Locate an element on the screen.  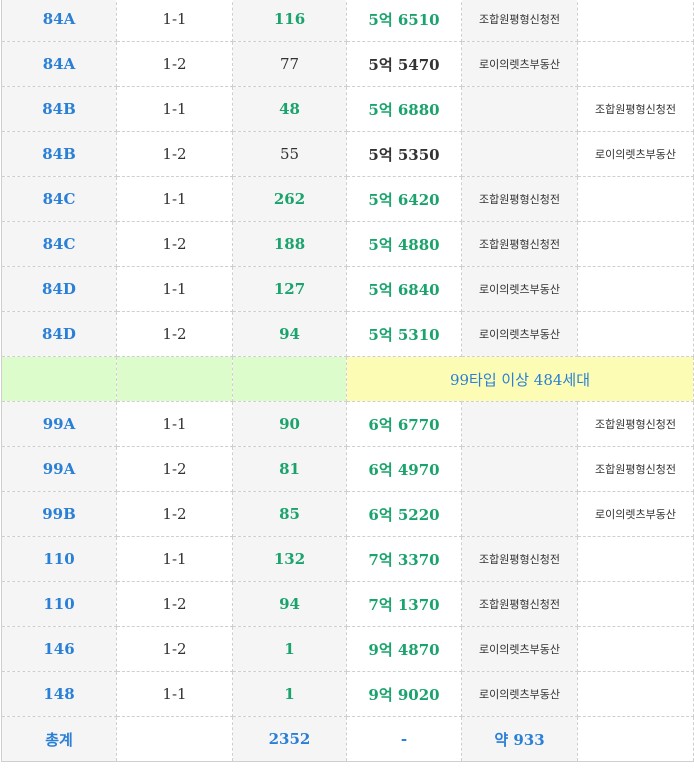
table-row: 84B 1-1 48 5억 6880 조합원평형신청전 is located at coordinates (347, 109).